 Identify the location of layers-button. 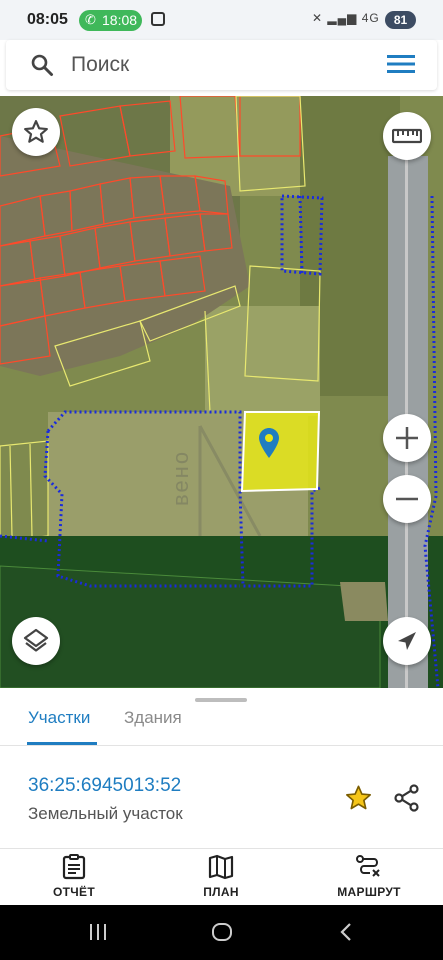
(36, 641).